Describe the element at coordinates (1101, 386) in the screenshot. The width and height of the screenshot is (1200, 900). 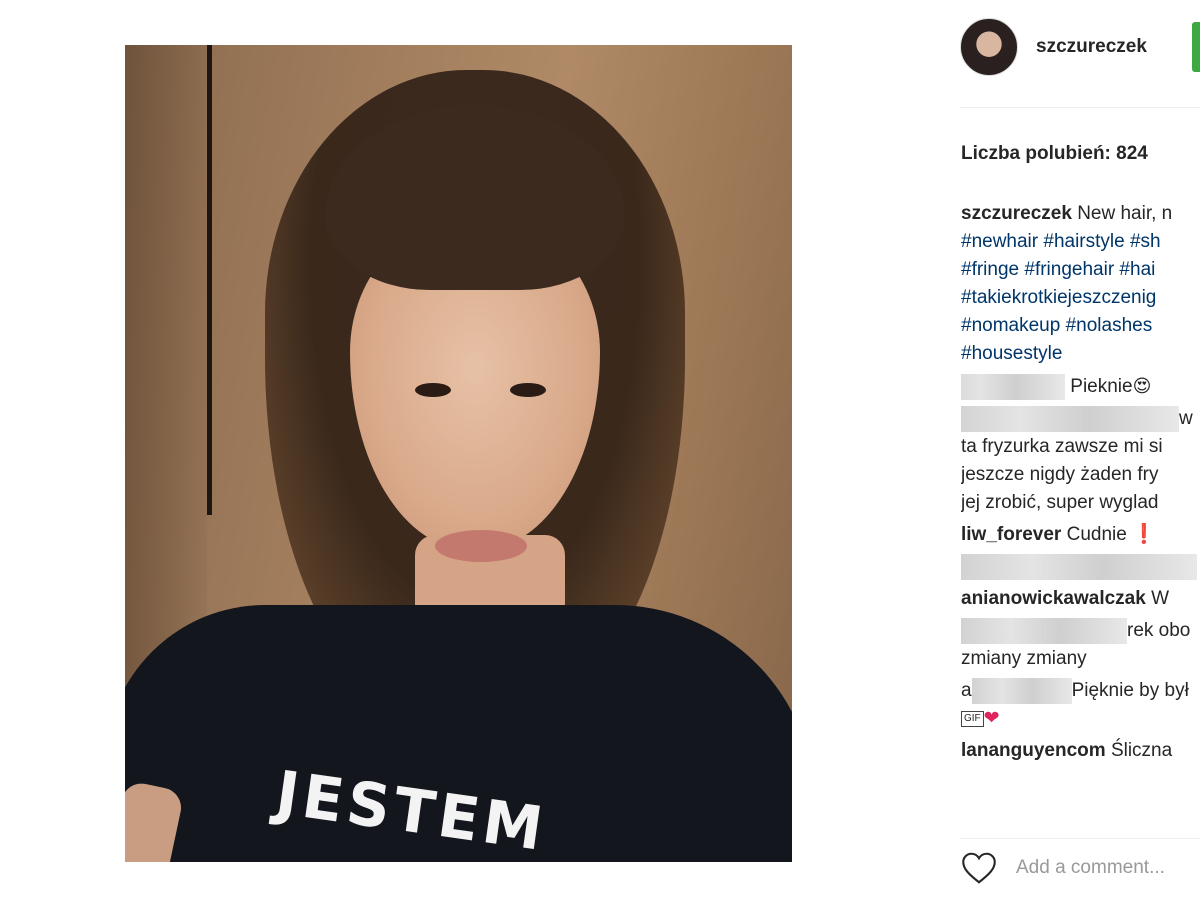
I see `comment-text: Pieknie` at that location.